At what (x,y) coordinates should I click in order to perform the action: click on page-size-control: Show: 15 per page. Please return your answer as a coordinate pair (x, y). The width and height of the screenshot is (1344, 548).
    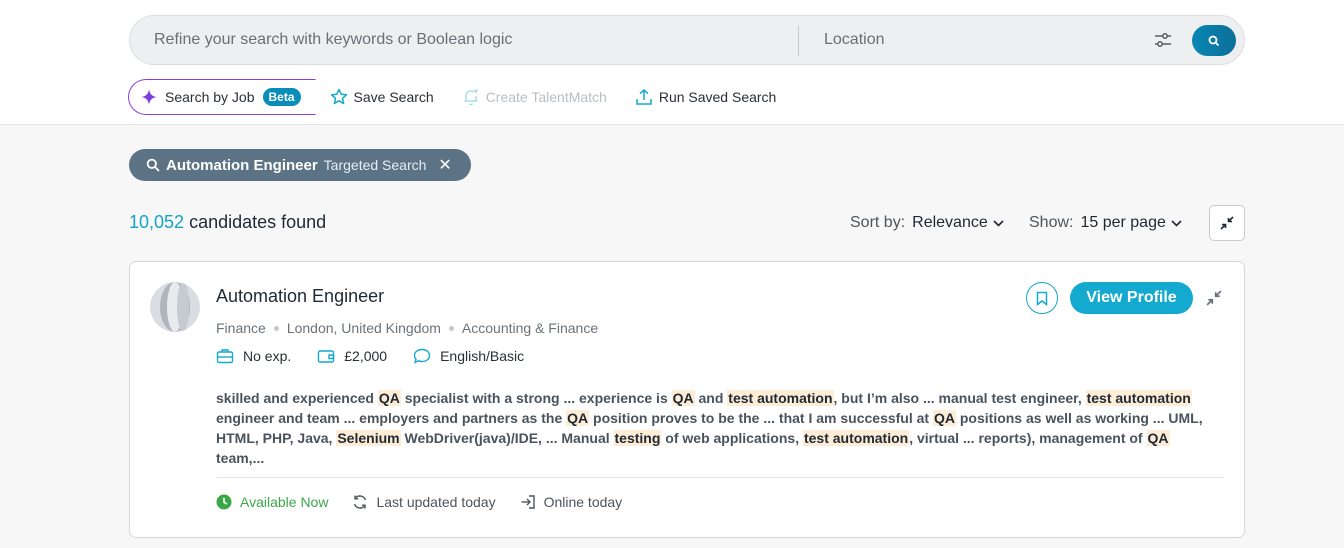
    Looking at the image, I should click on (1105, 223).